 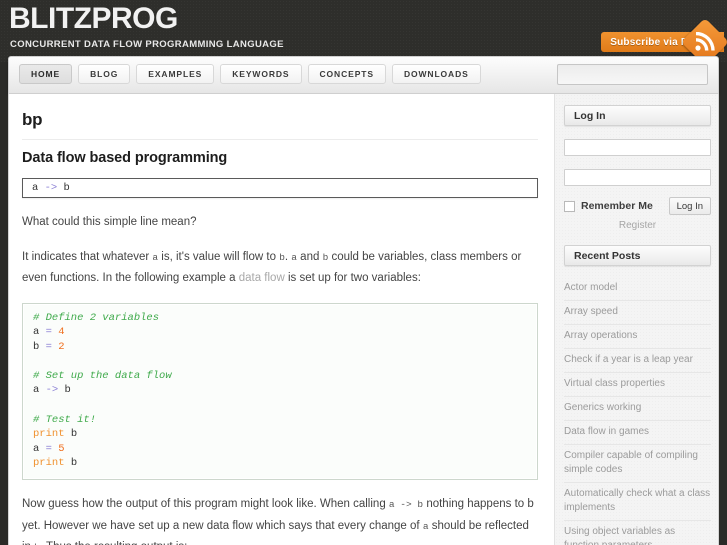 I want to click on rss-subscribe: Subscribe via RSS, so click(x=664, y=42).